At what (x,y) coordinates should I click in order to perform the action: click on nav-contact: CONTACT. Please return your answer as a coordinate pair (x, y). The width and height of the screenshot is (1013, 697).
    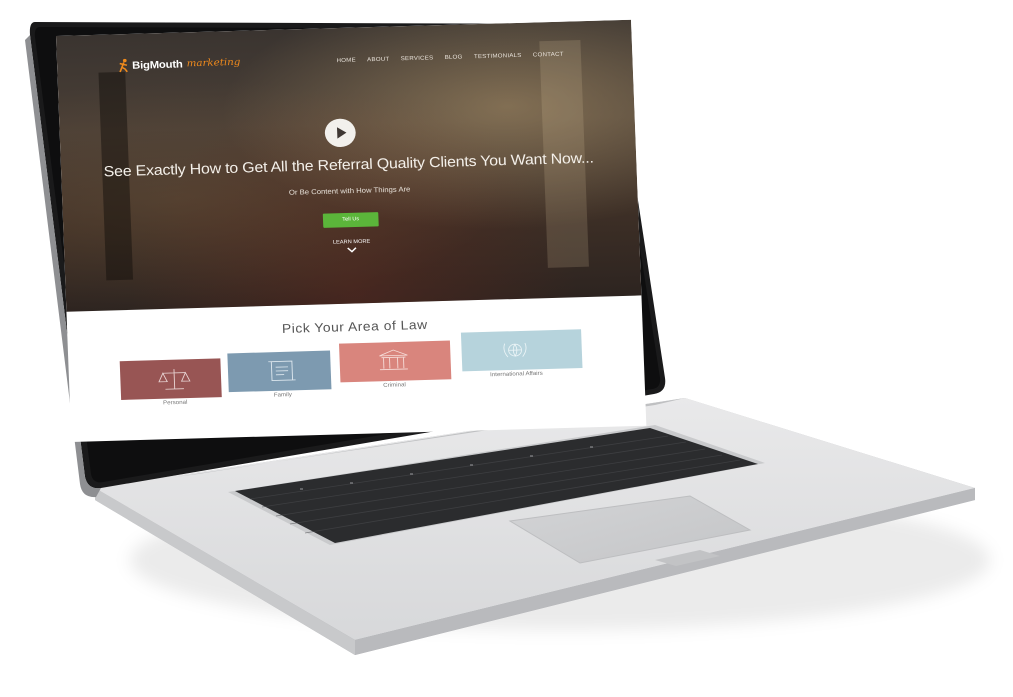
    Looking at the image, I should click on (548, 55).